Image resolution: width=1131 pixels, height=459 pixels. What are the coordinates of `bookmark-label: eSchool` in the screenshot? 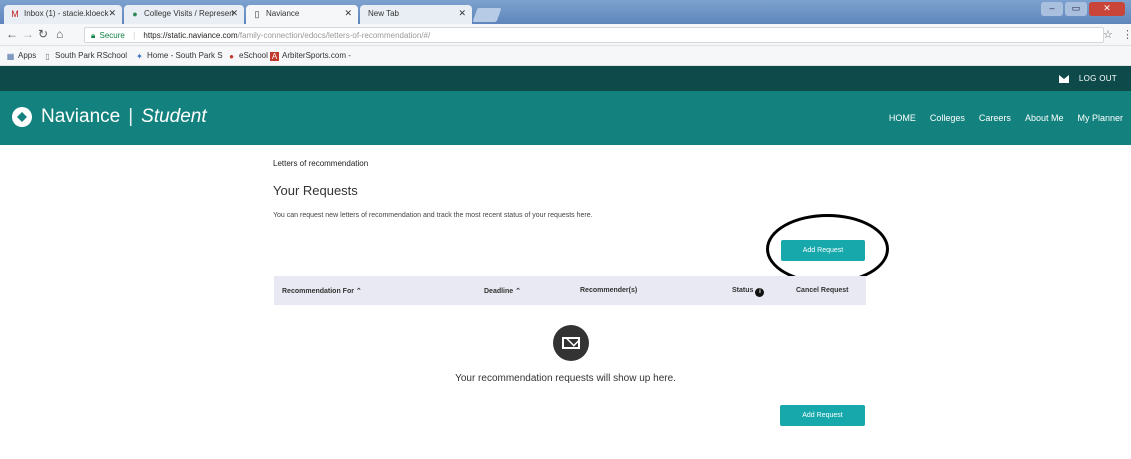 It's located at (253, 55).